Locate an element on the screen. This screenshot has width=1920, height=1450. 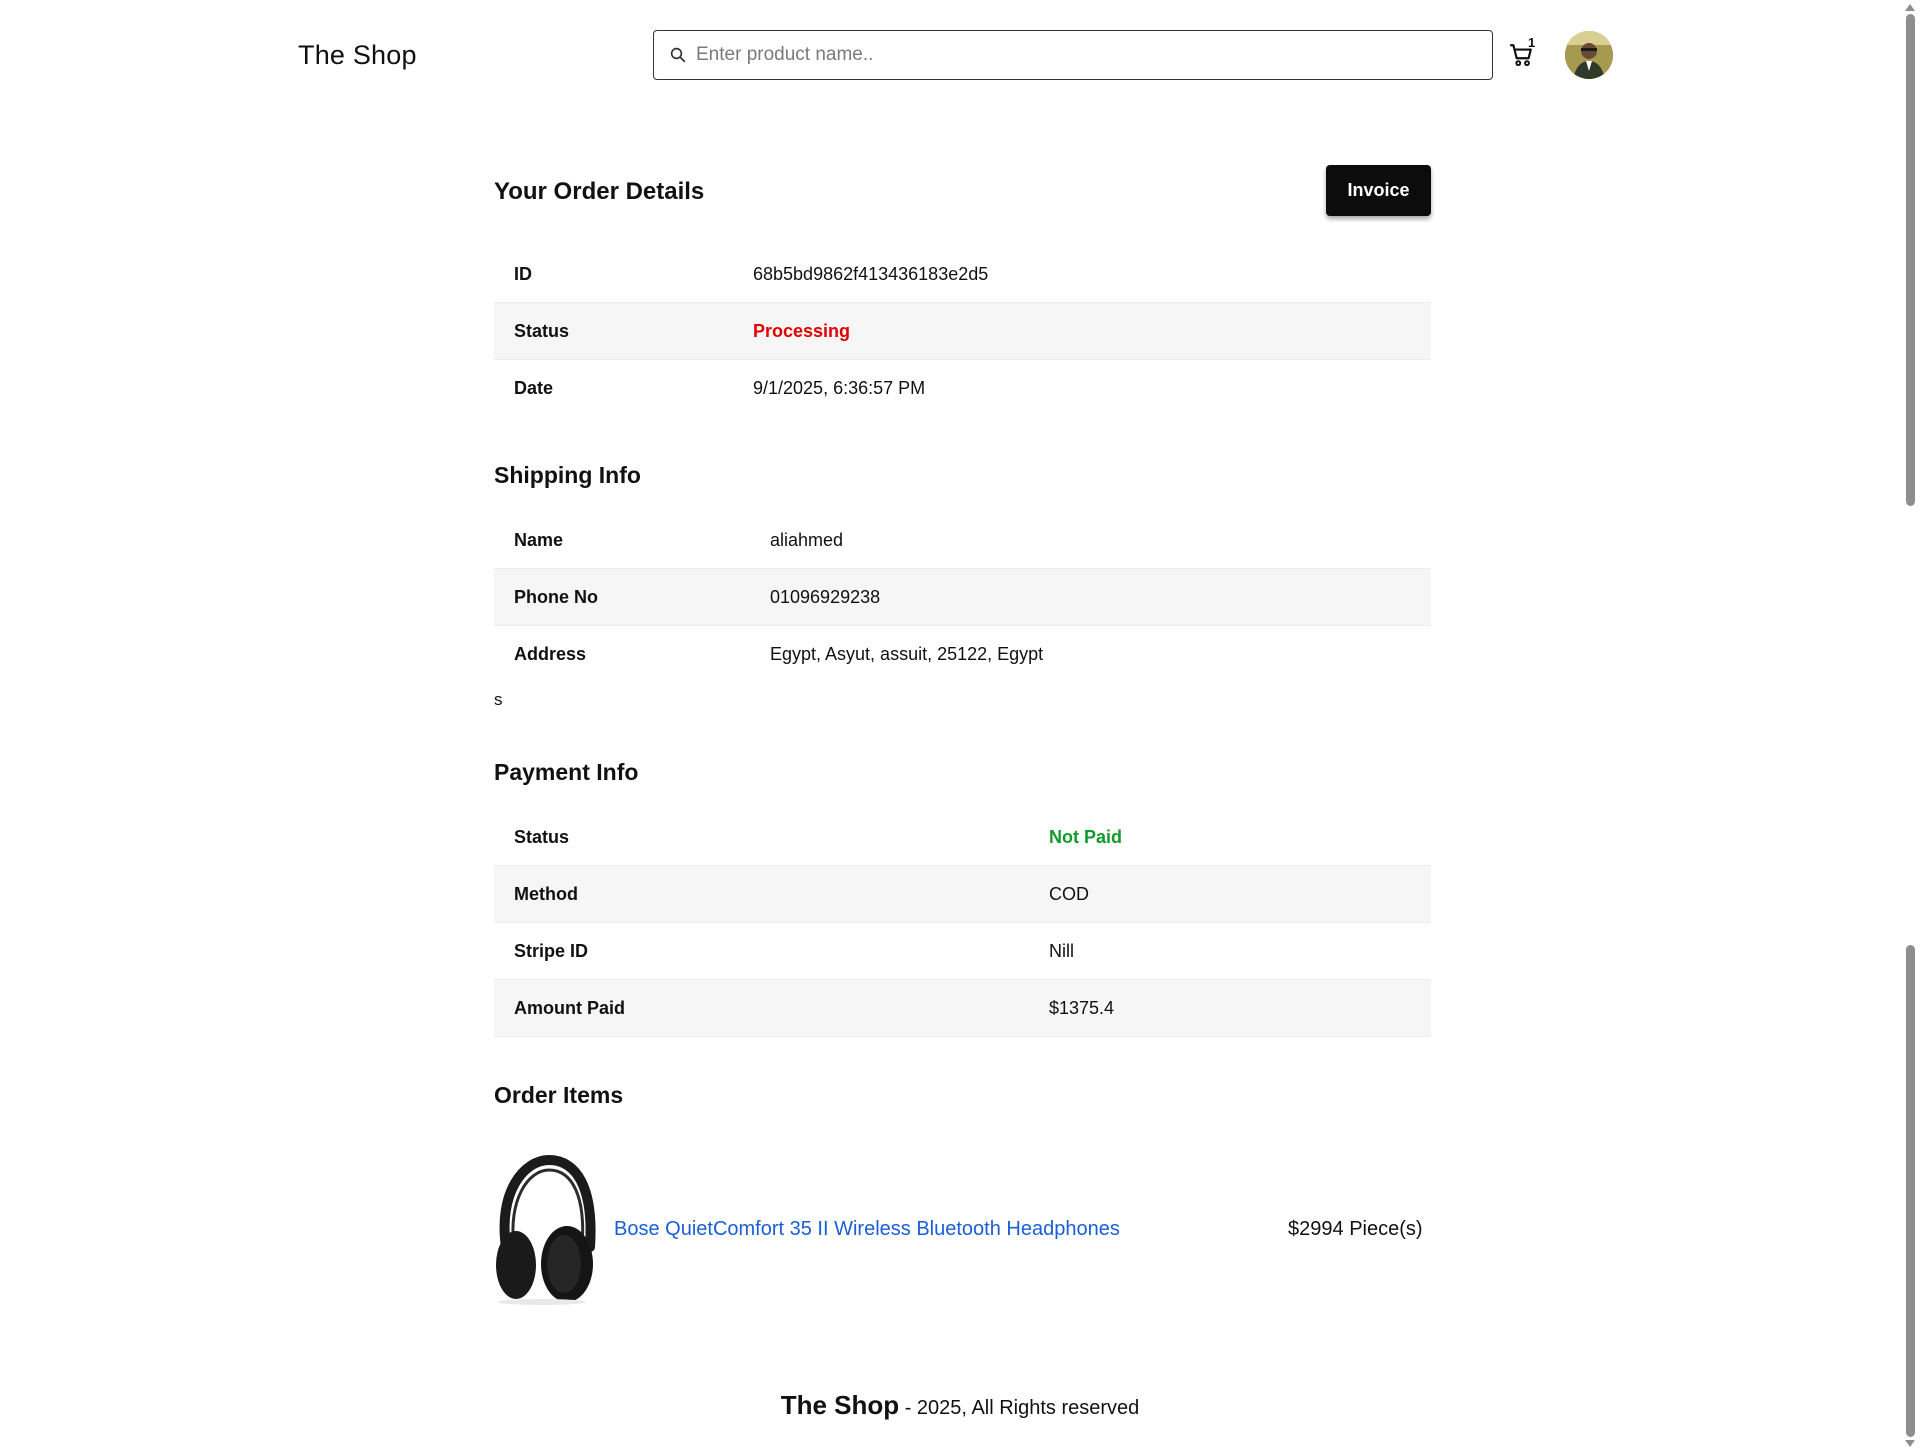
table-row: Amount Paid $1375.4 is located at coordinates (962, 1008).